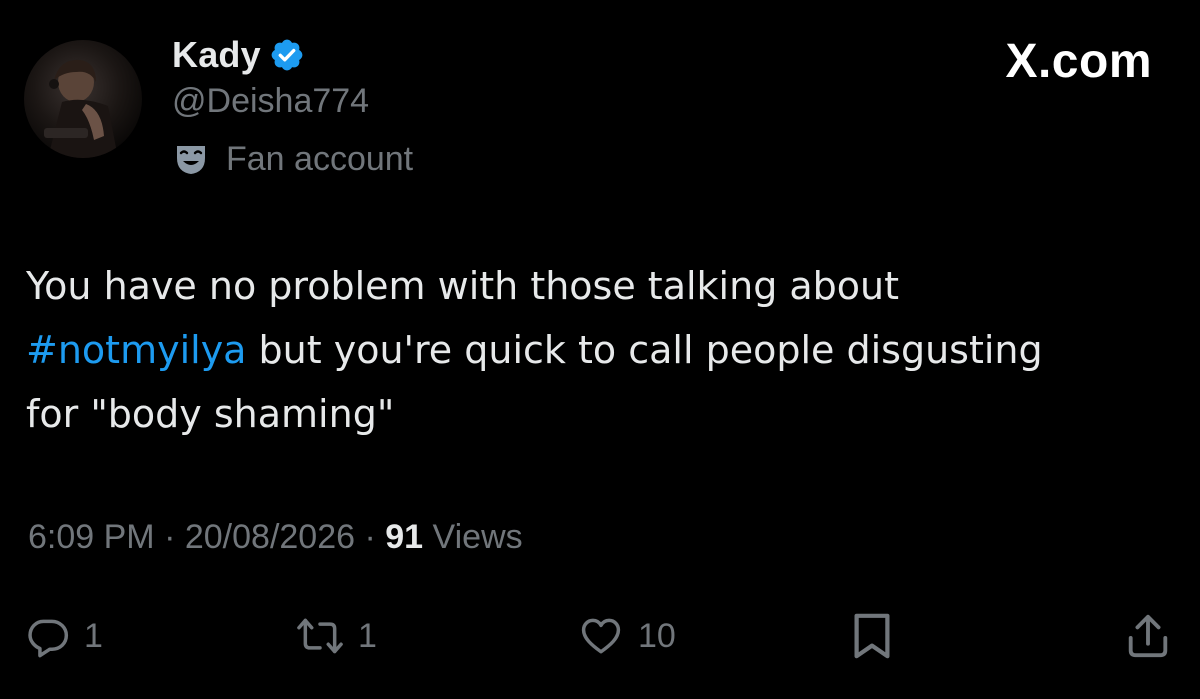 The width and height of the screenshot is (1200, 699). I want to click on like-button: 10, so click(627, 636).